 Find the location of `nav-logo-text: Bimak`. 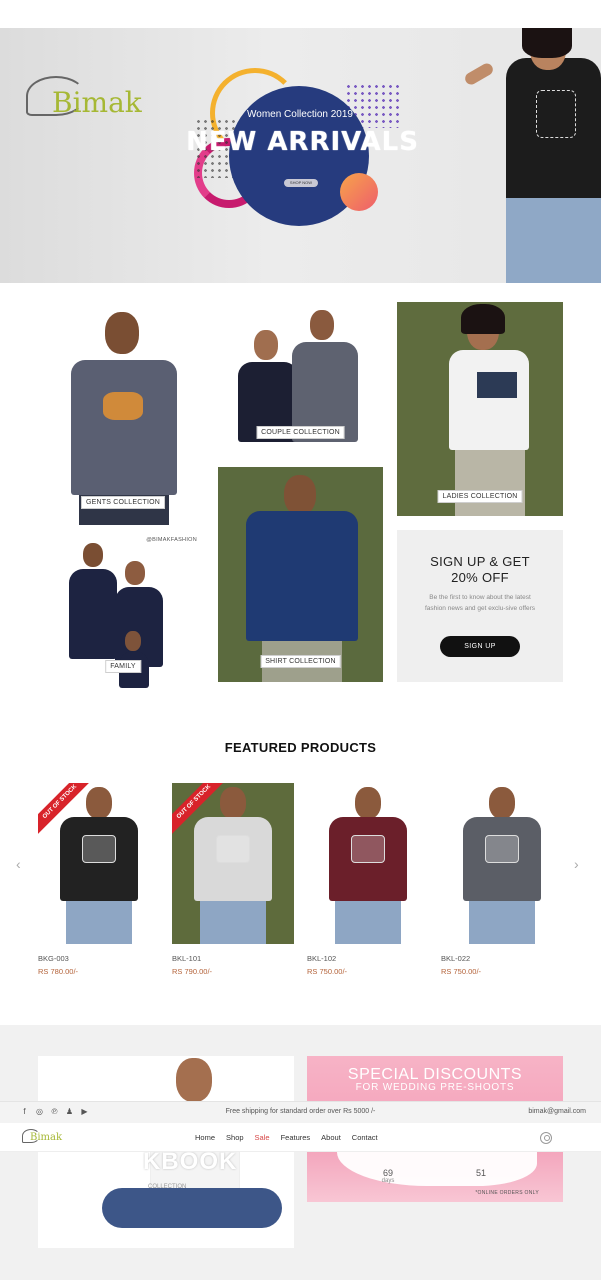

nav-logo-text: Bimak is located at coordinates (46, 1137).